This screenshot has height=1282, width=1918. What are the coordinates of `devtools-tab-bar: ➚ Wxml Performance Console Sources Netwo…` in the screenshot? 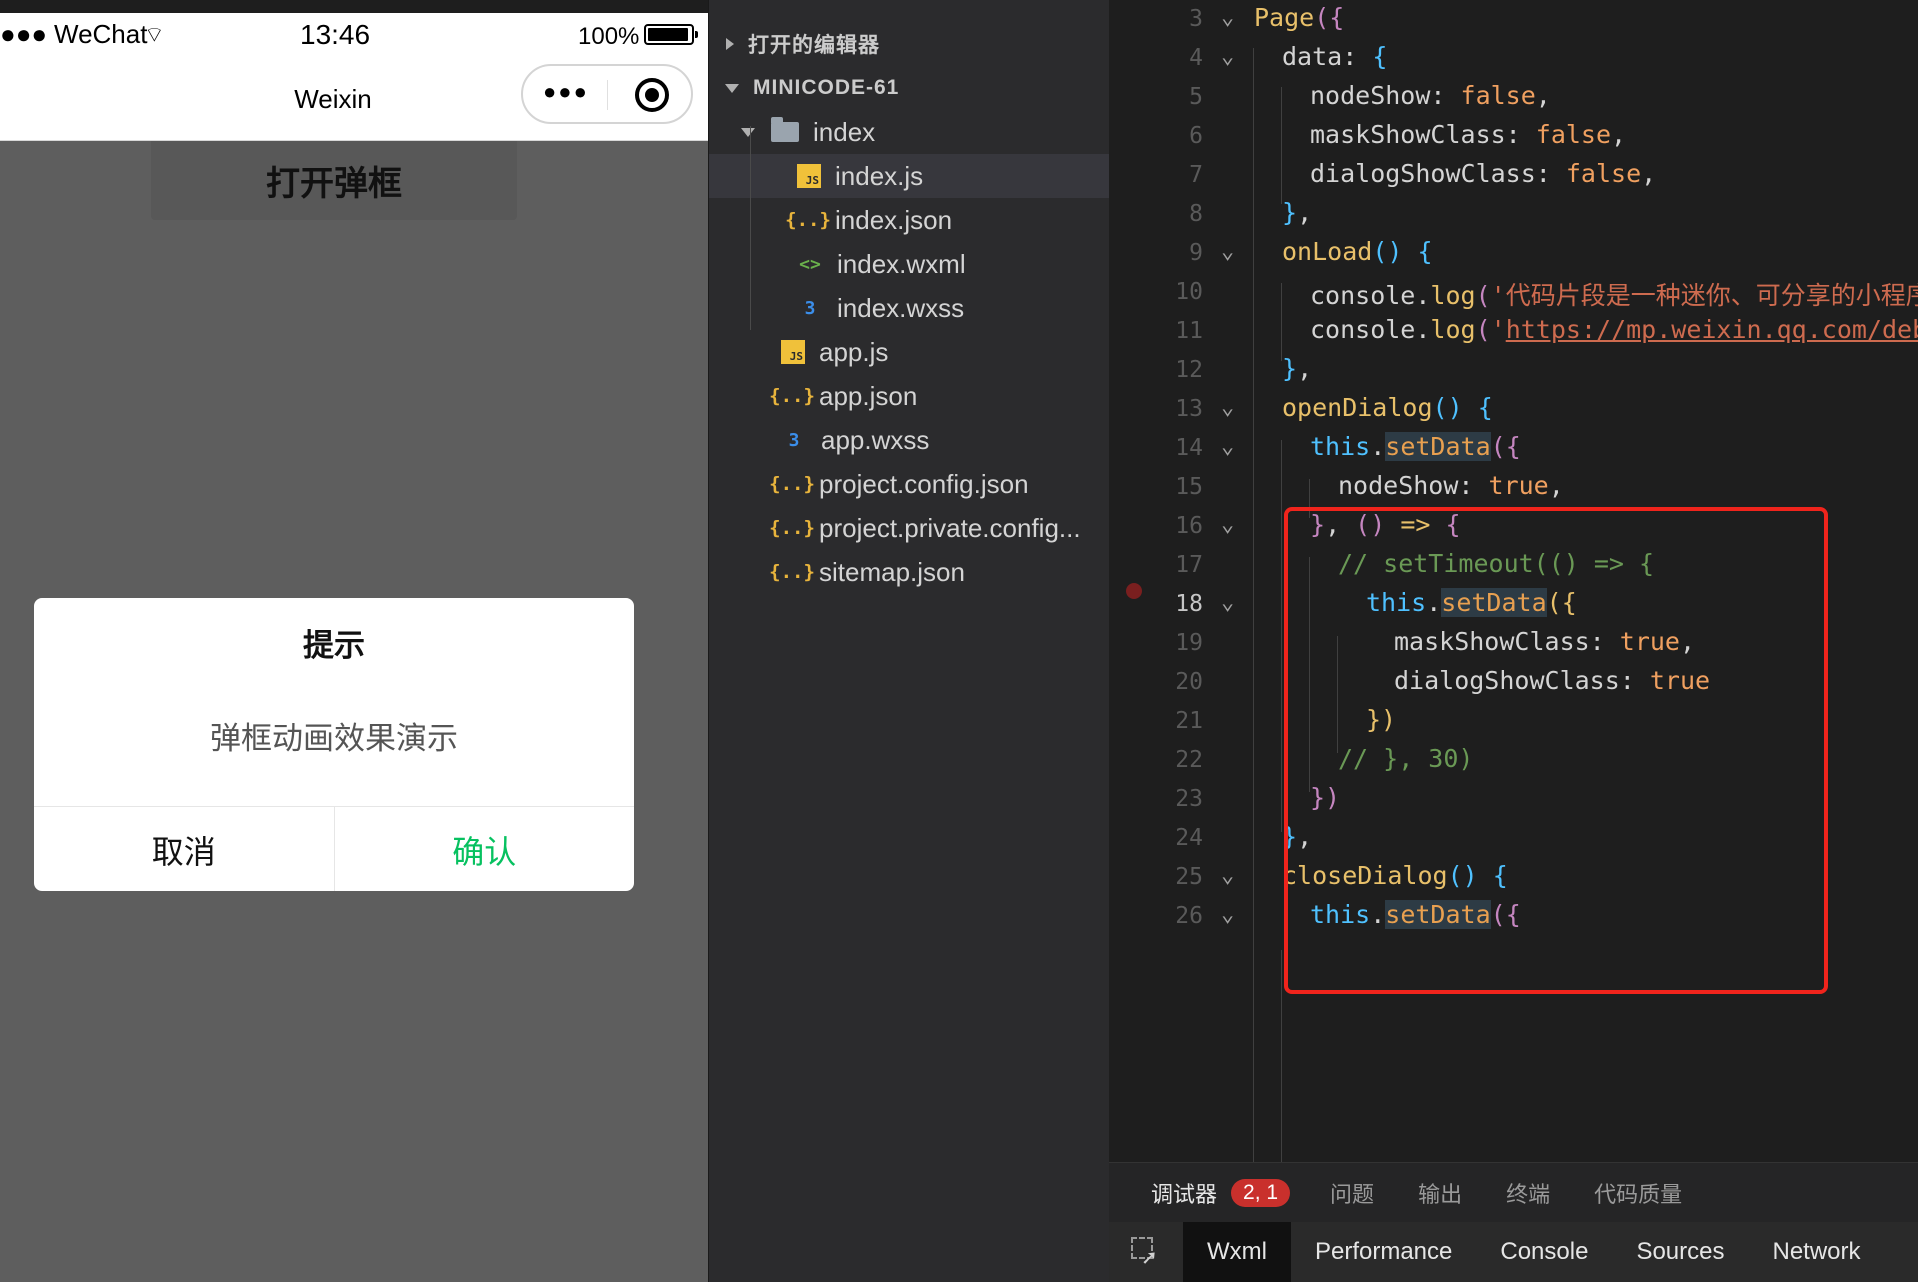 It's located at (1513, 1252).